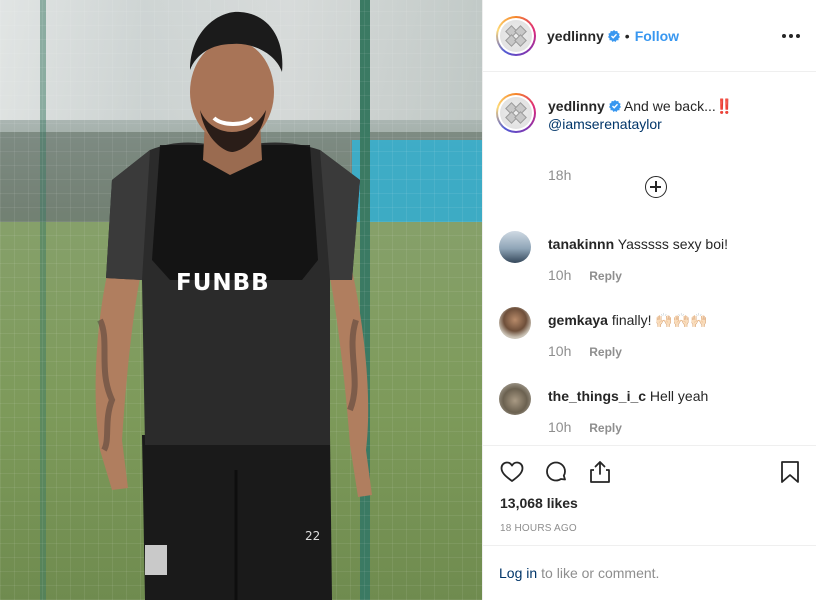 Image resolution: width=816 pixels, height=600 pixels. I want to click on comment-text: Hell yeah, so click(679, 396).